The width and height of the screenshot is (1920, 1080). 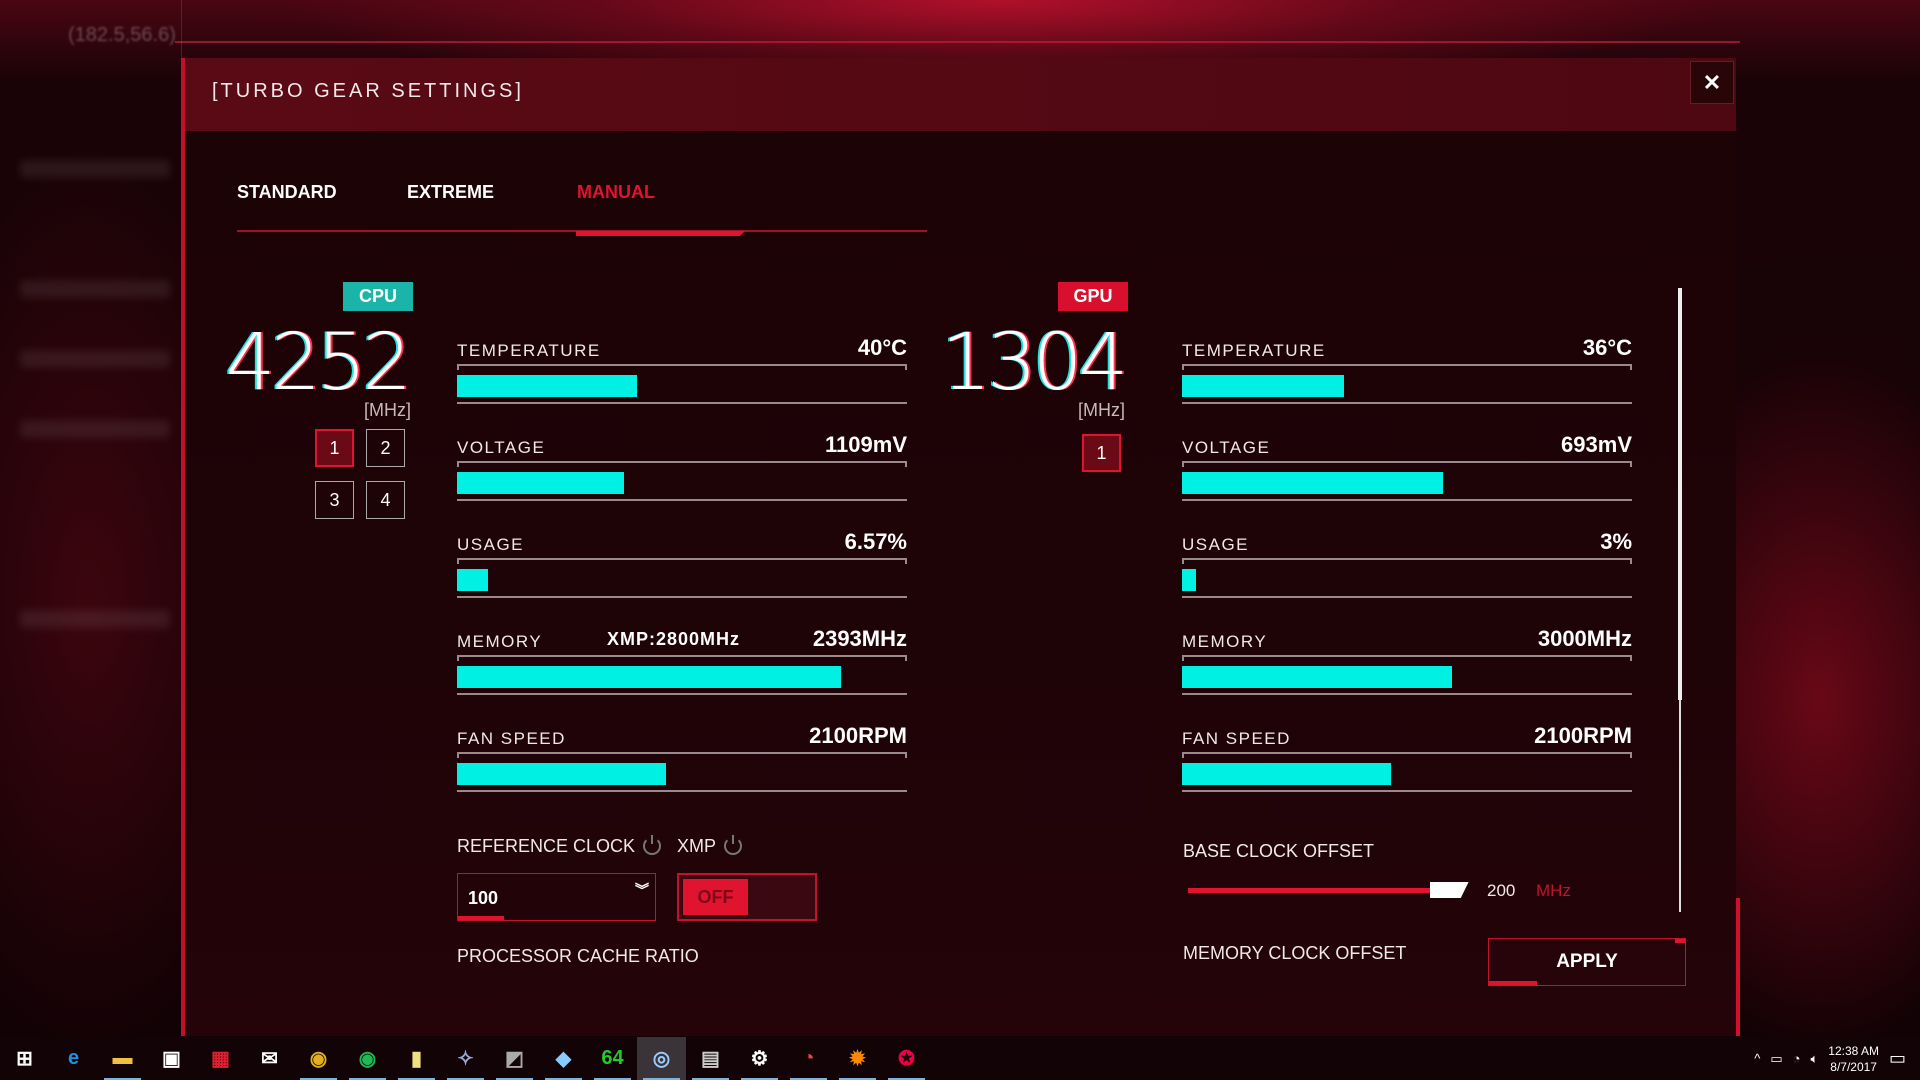 I want to click on close-button: ✕, so click(x=1712, y=82).